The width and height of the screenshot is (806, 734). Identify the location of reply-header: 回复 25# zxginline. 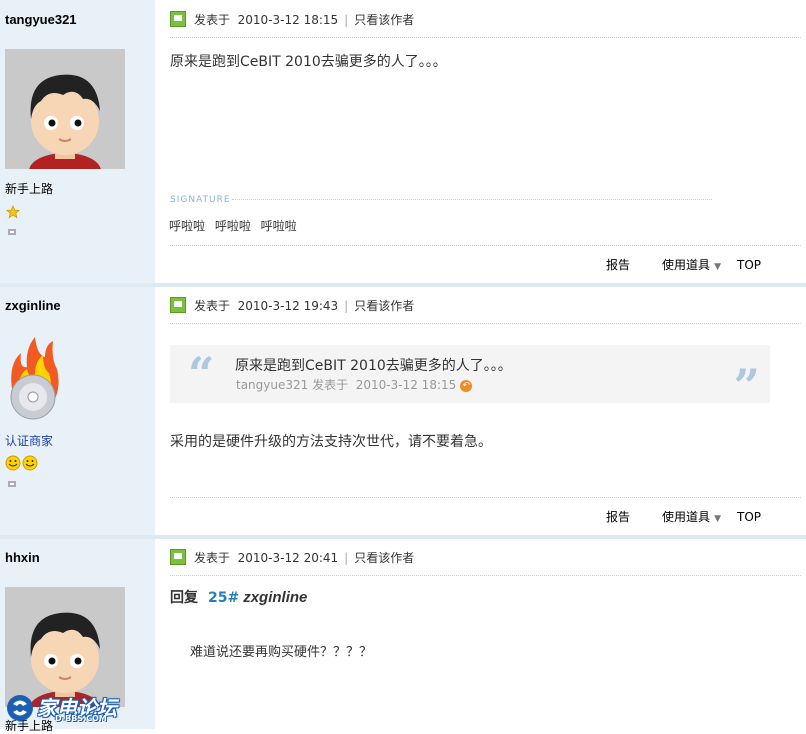
(238, 597).